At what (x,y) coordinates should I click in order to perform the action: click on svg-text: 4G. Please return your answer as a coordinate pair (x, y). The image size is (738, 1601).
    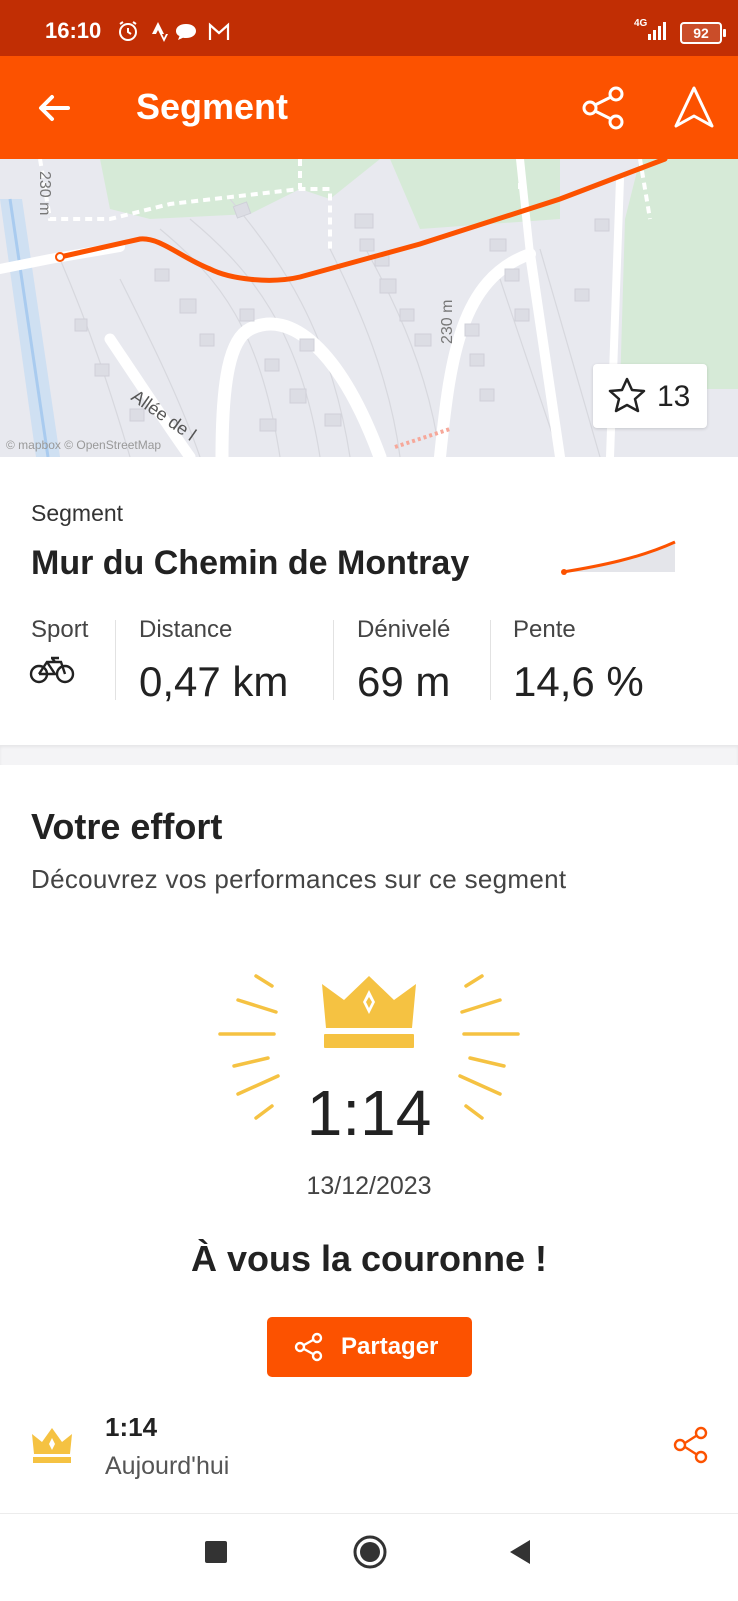
    Looking at the image, I should click on (641, 23).